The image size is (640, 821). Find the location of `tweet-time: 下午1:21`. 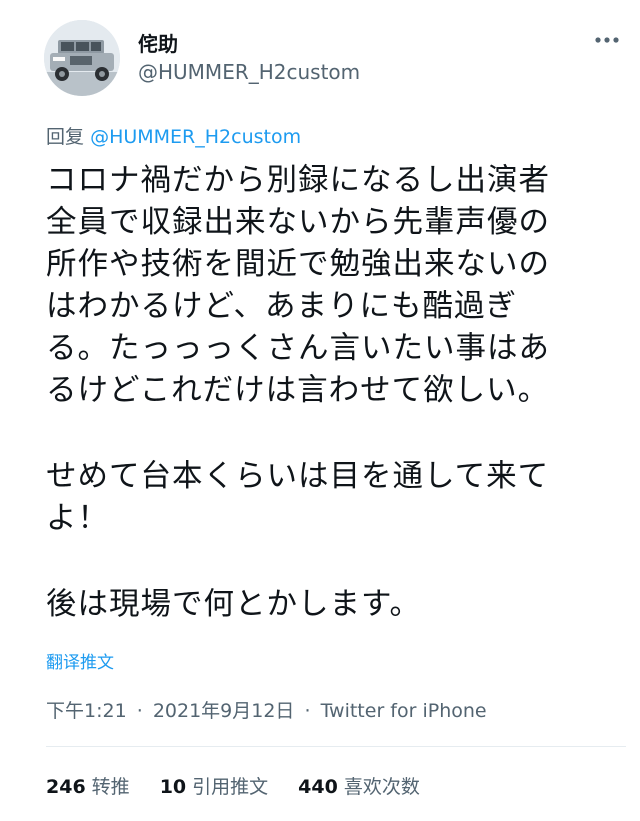

tweet-time: 下午1:21 is located at coordinates (86, 711).